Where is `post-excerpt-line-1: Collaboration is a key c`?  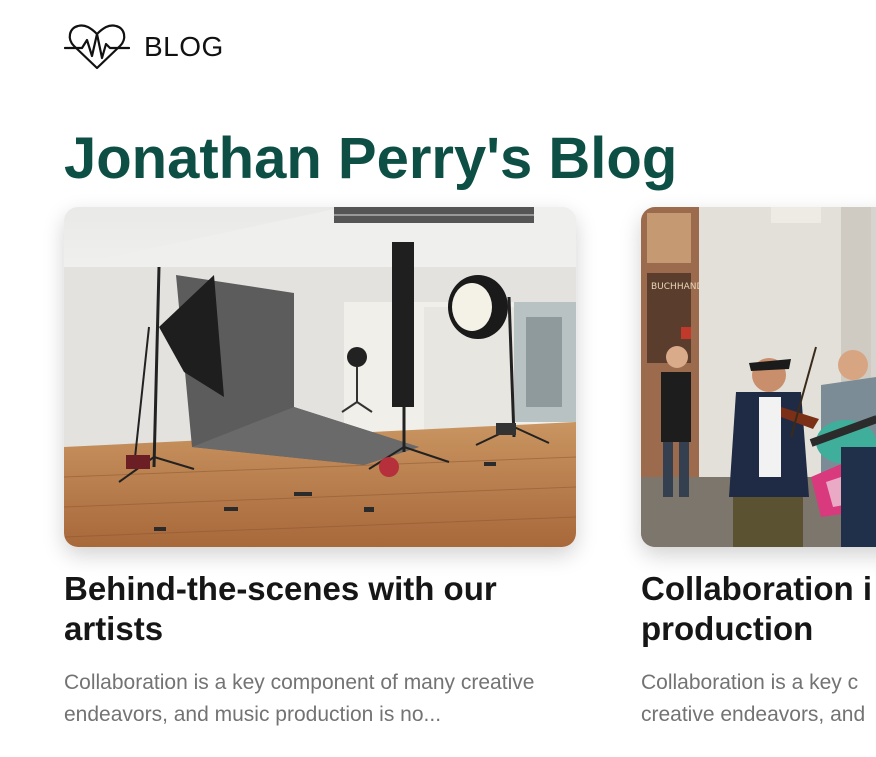 post-excerpt-line-1: Collaboration is a key c is located at coordinates (750, 682).